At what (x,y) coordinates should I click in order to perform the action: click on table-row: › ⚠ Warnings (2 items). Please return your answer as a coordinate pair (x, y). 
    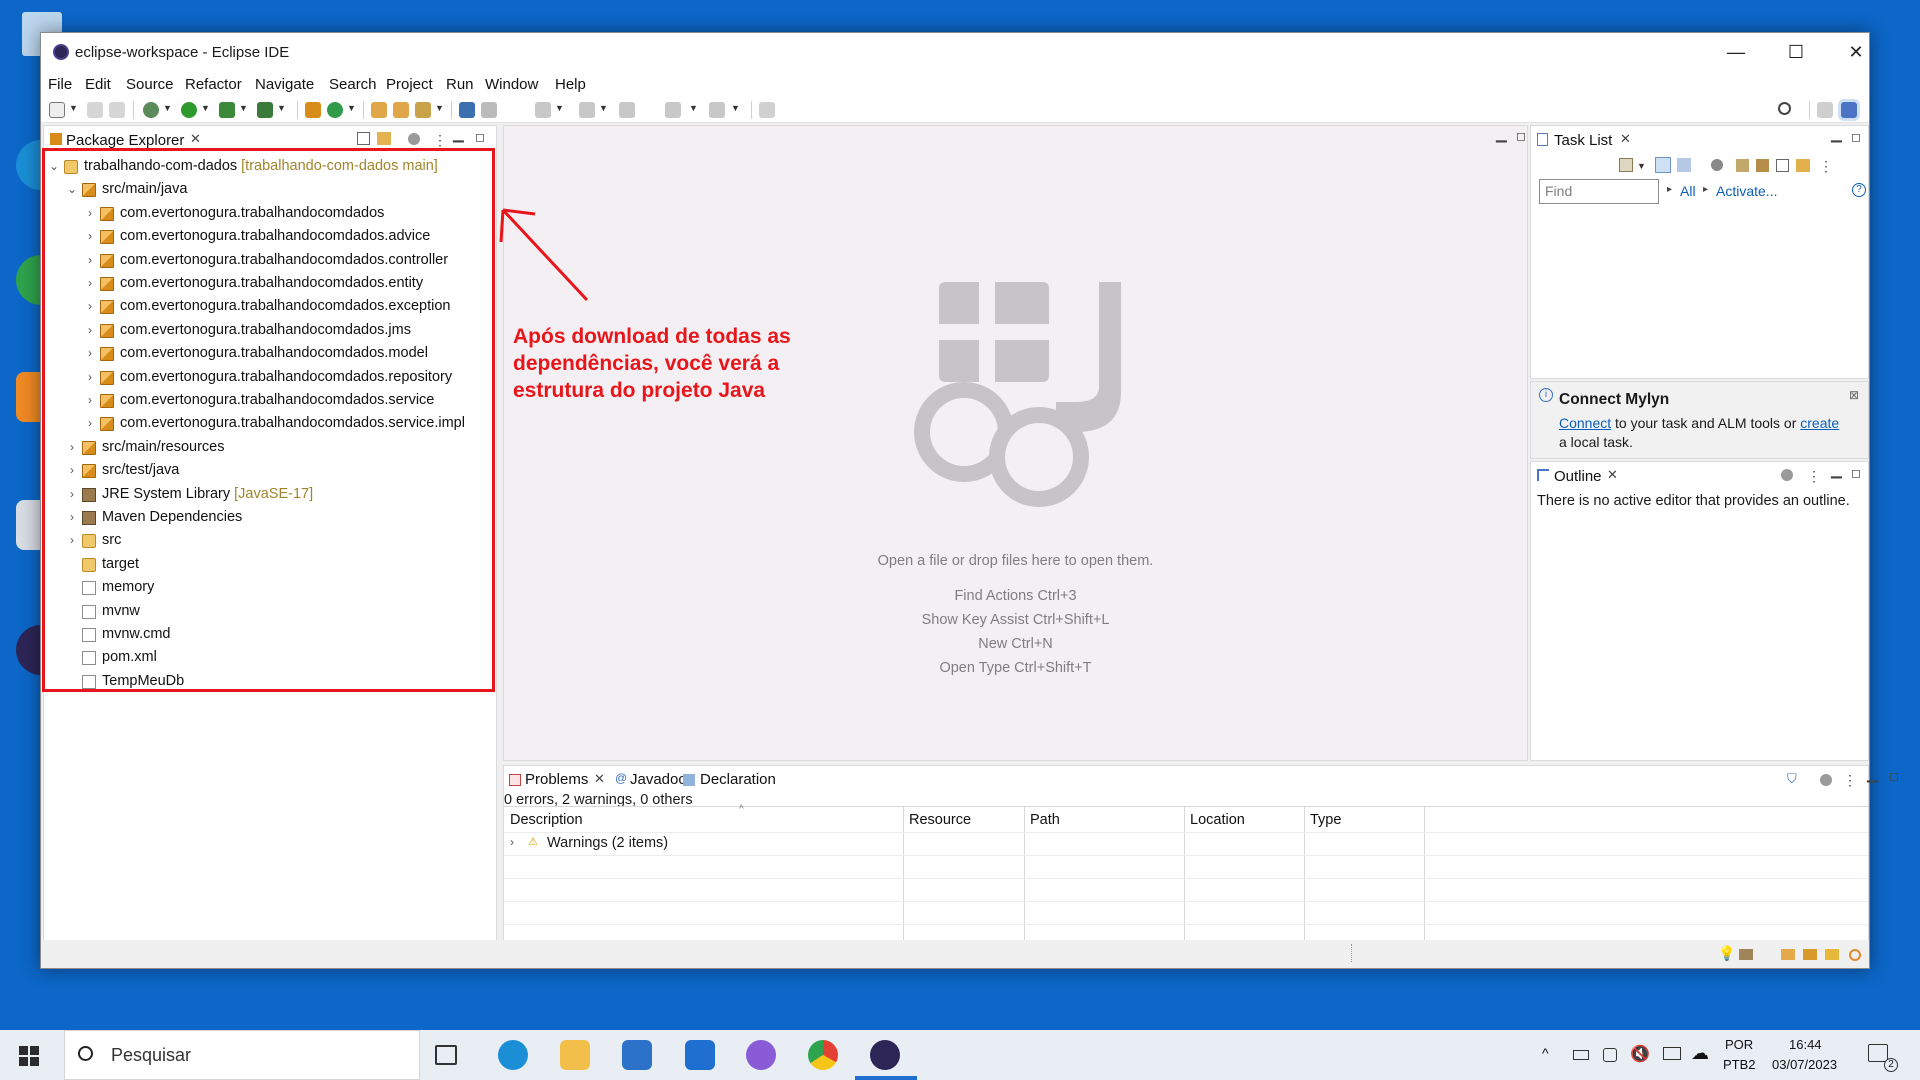
    Looking at the image, I should click on (703, 844).